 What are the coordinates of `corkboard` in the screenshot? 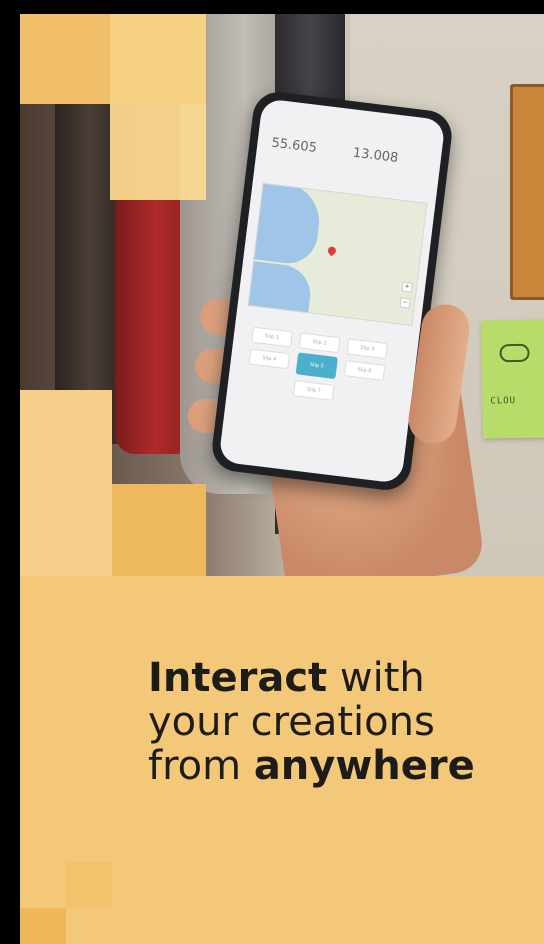 It's located at (527, 192).